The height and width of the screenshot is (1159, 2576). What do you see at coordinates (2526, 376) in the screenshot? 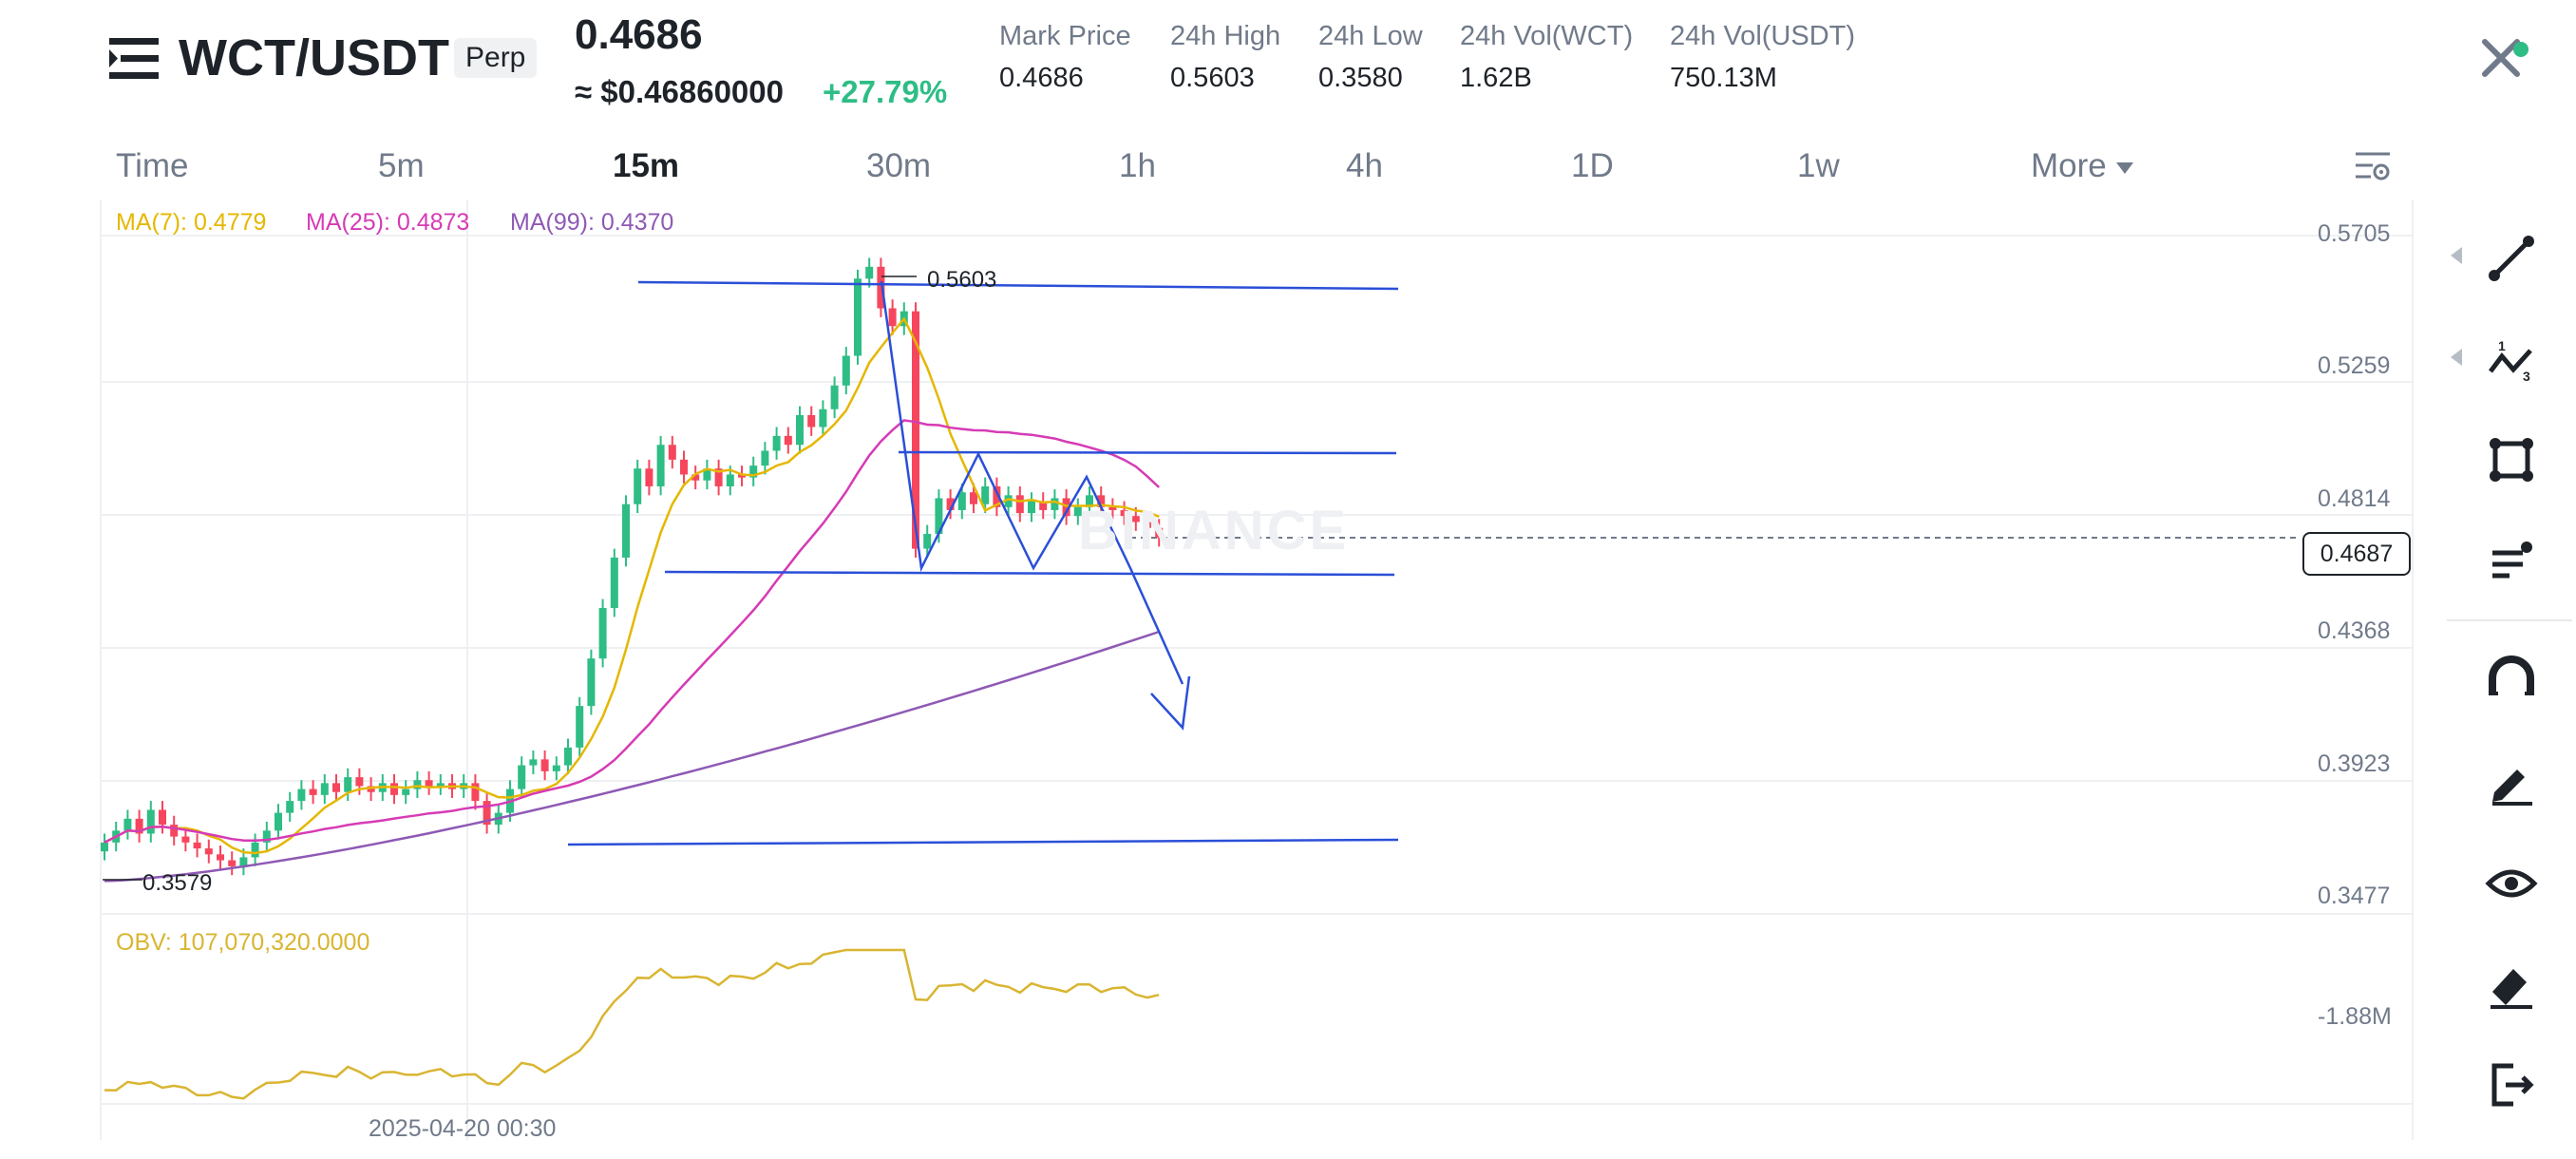
I see `svg-text: 3` at bounding box center [2526, 376].